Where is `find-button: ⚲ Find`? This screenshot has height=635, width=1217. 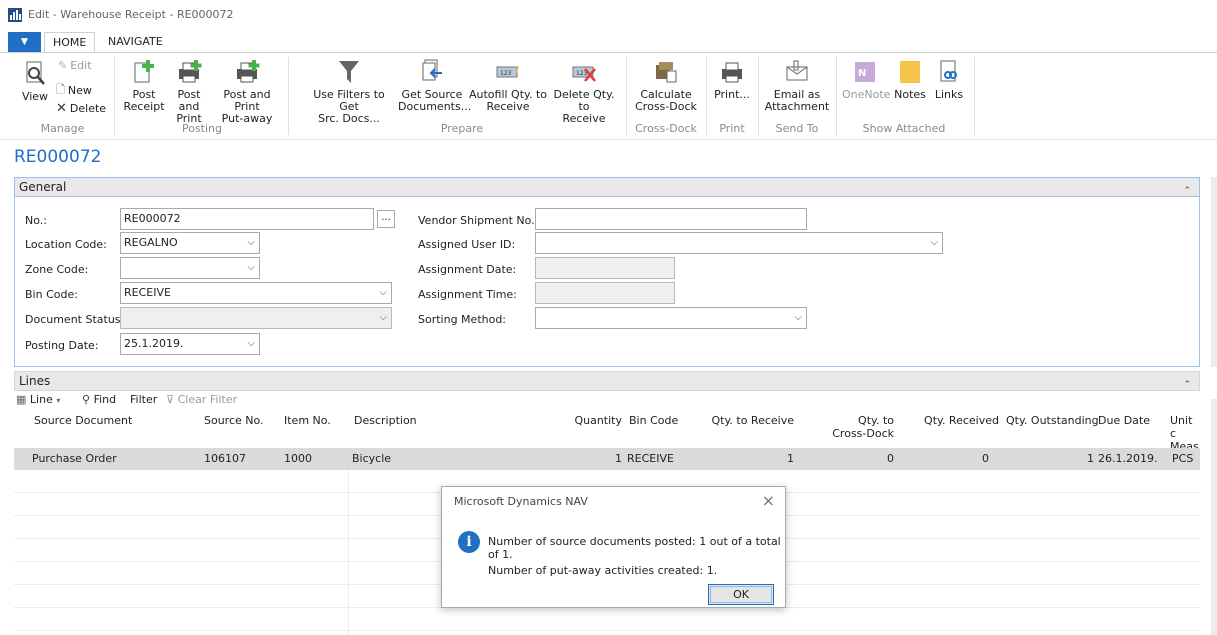
find-button: ⚲ Find is located at coordinates (99, 399).